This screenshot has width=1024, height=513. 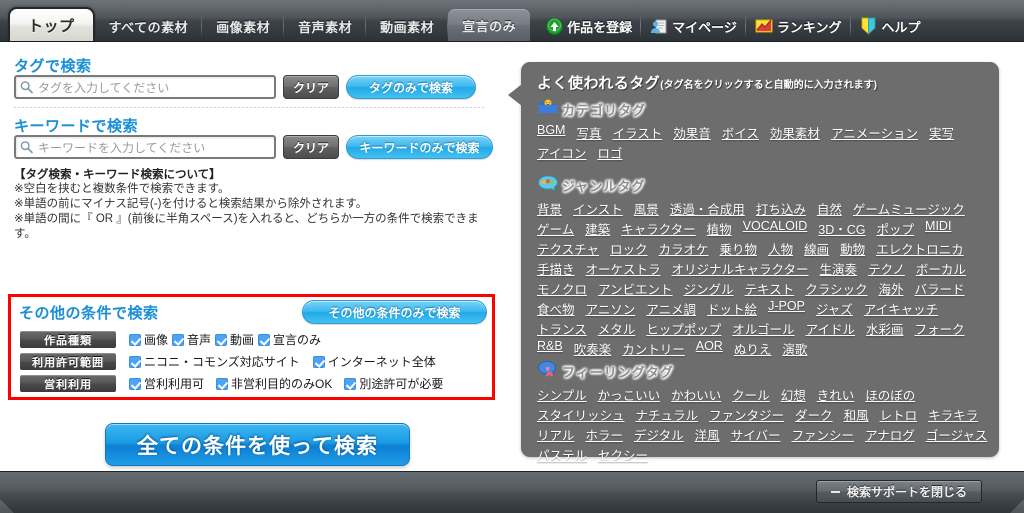 I want to click on tag-link: 動物, so click(x=852, y=248).